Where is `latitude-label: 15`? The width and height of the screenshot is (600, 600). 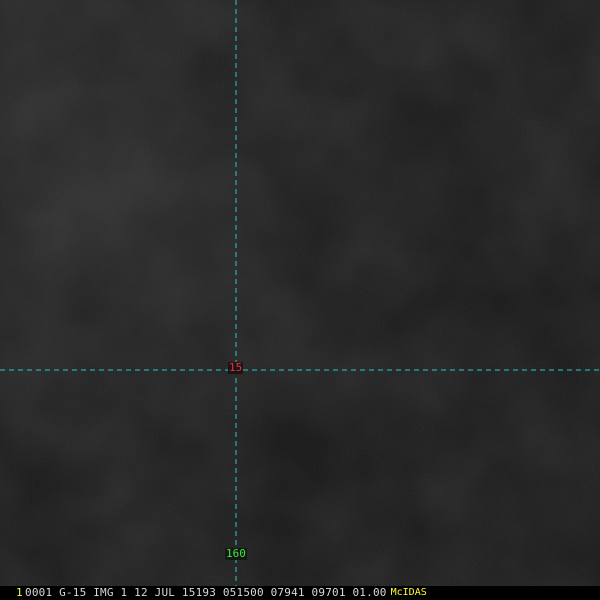 latitude-label: 15 is located at coordinates (236, 367).